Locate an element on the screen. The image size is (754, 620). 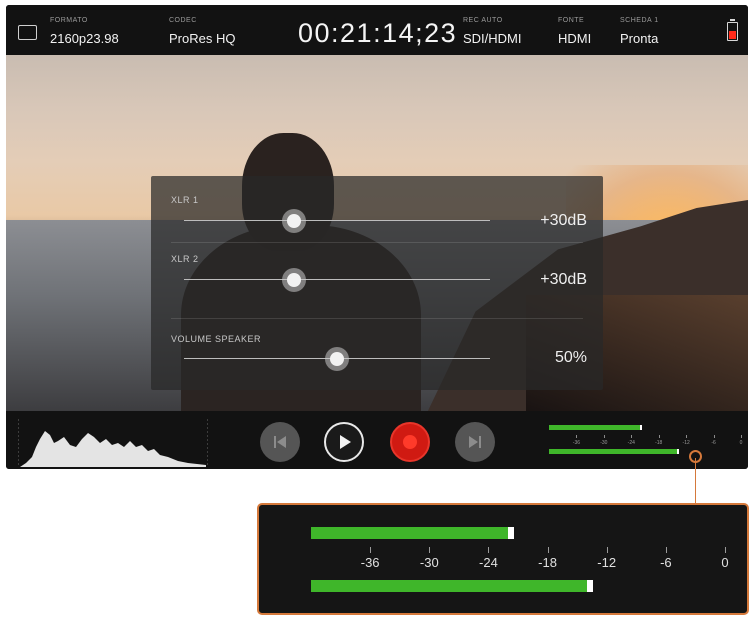
xlr1-slider-knob is located at coordinates (294, 221).